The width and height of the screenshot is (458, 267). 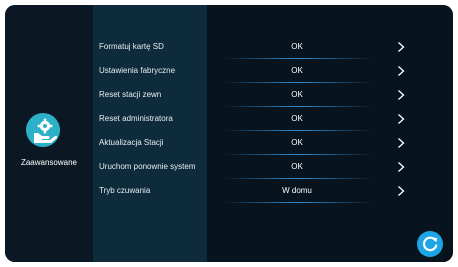 I want to click on setting-row-restart-system: Uruchom ponownie system OK, so click(x=273, y=167).